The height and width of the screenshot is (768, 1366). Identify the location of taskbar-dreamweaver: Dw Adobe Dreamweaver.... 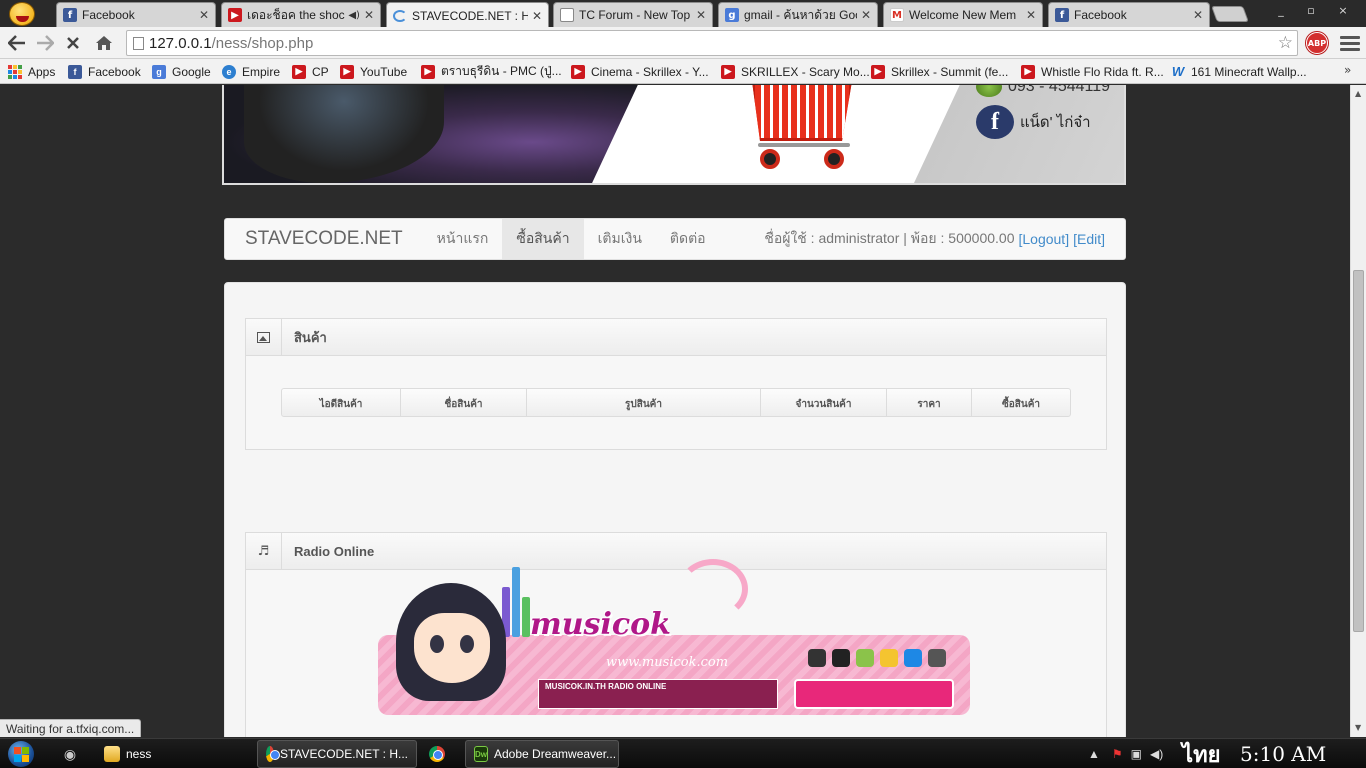
(542, 754).